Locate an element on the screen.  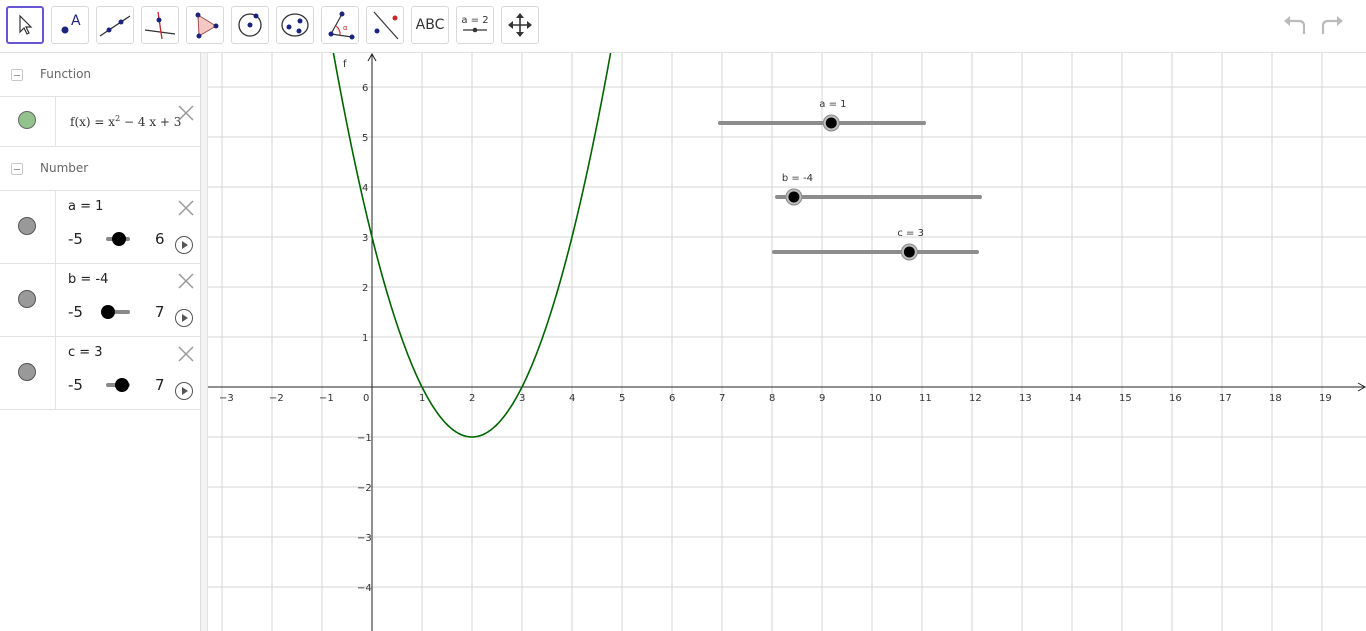
perpendicular-line-icon is located at coordinates (160, 25).